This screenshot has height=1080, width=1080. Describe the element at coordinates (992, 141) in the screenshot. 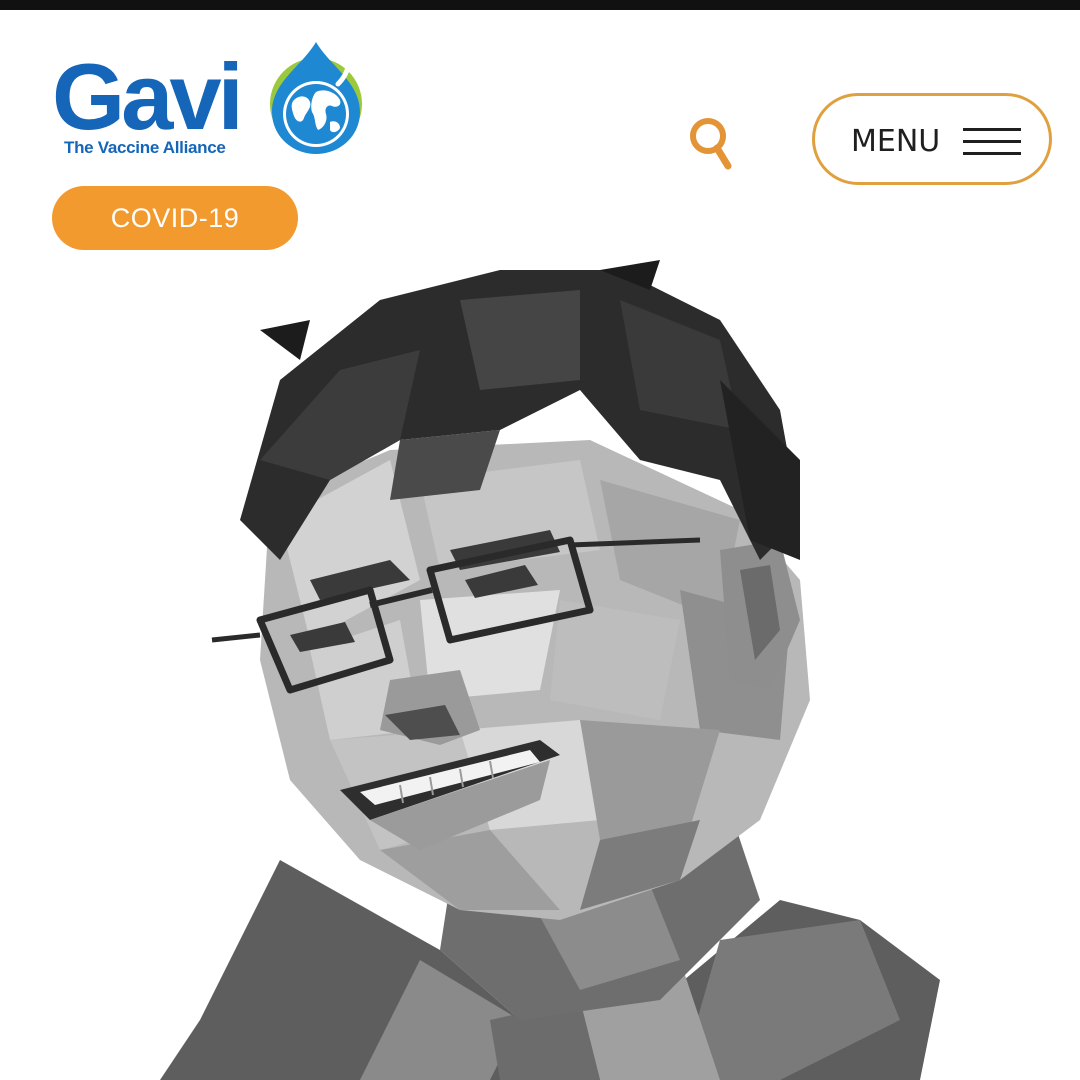

I see `hamburger-icon` at that location.